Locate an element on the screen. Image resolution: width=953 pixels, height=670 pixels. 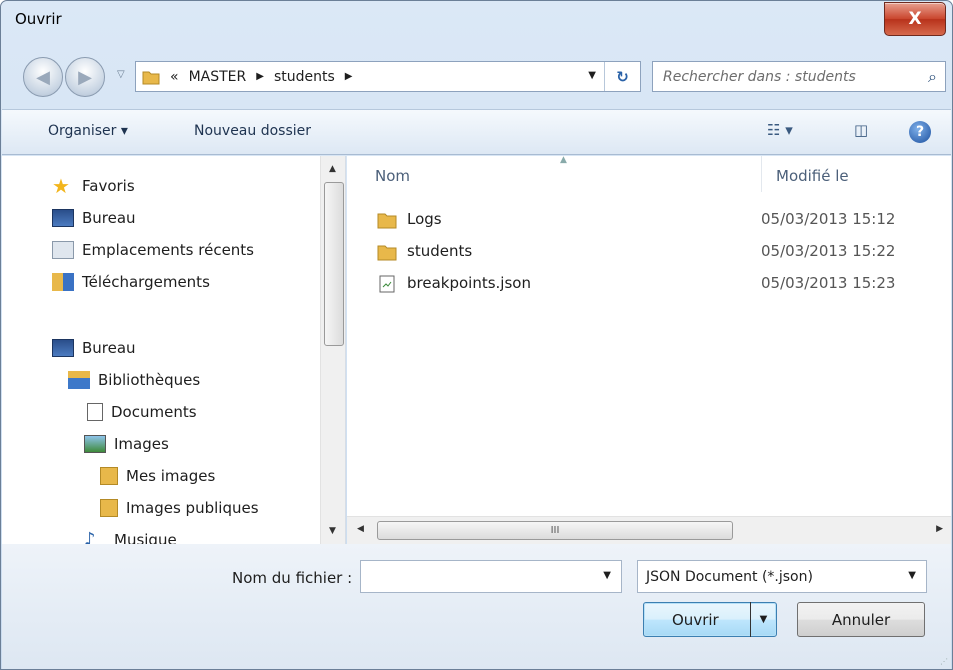
forward-button: ▶ is located at coordinates (85, 77).